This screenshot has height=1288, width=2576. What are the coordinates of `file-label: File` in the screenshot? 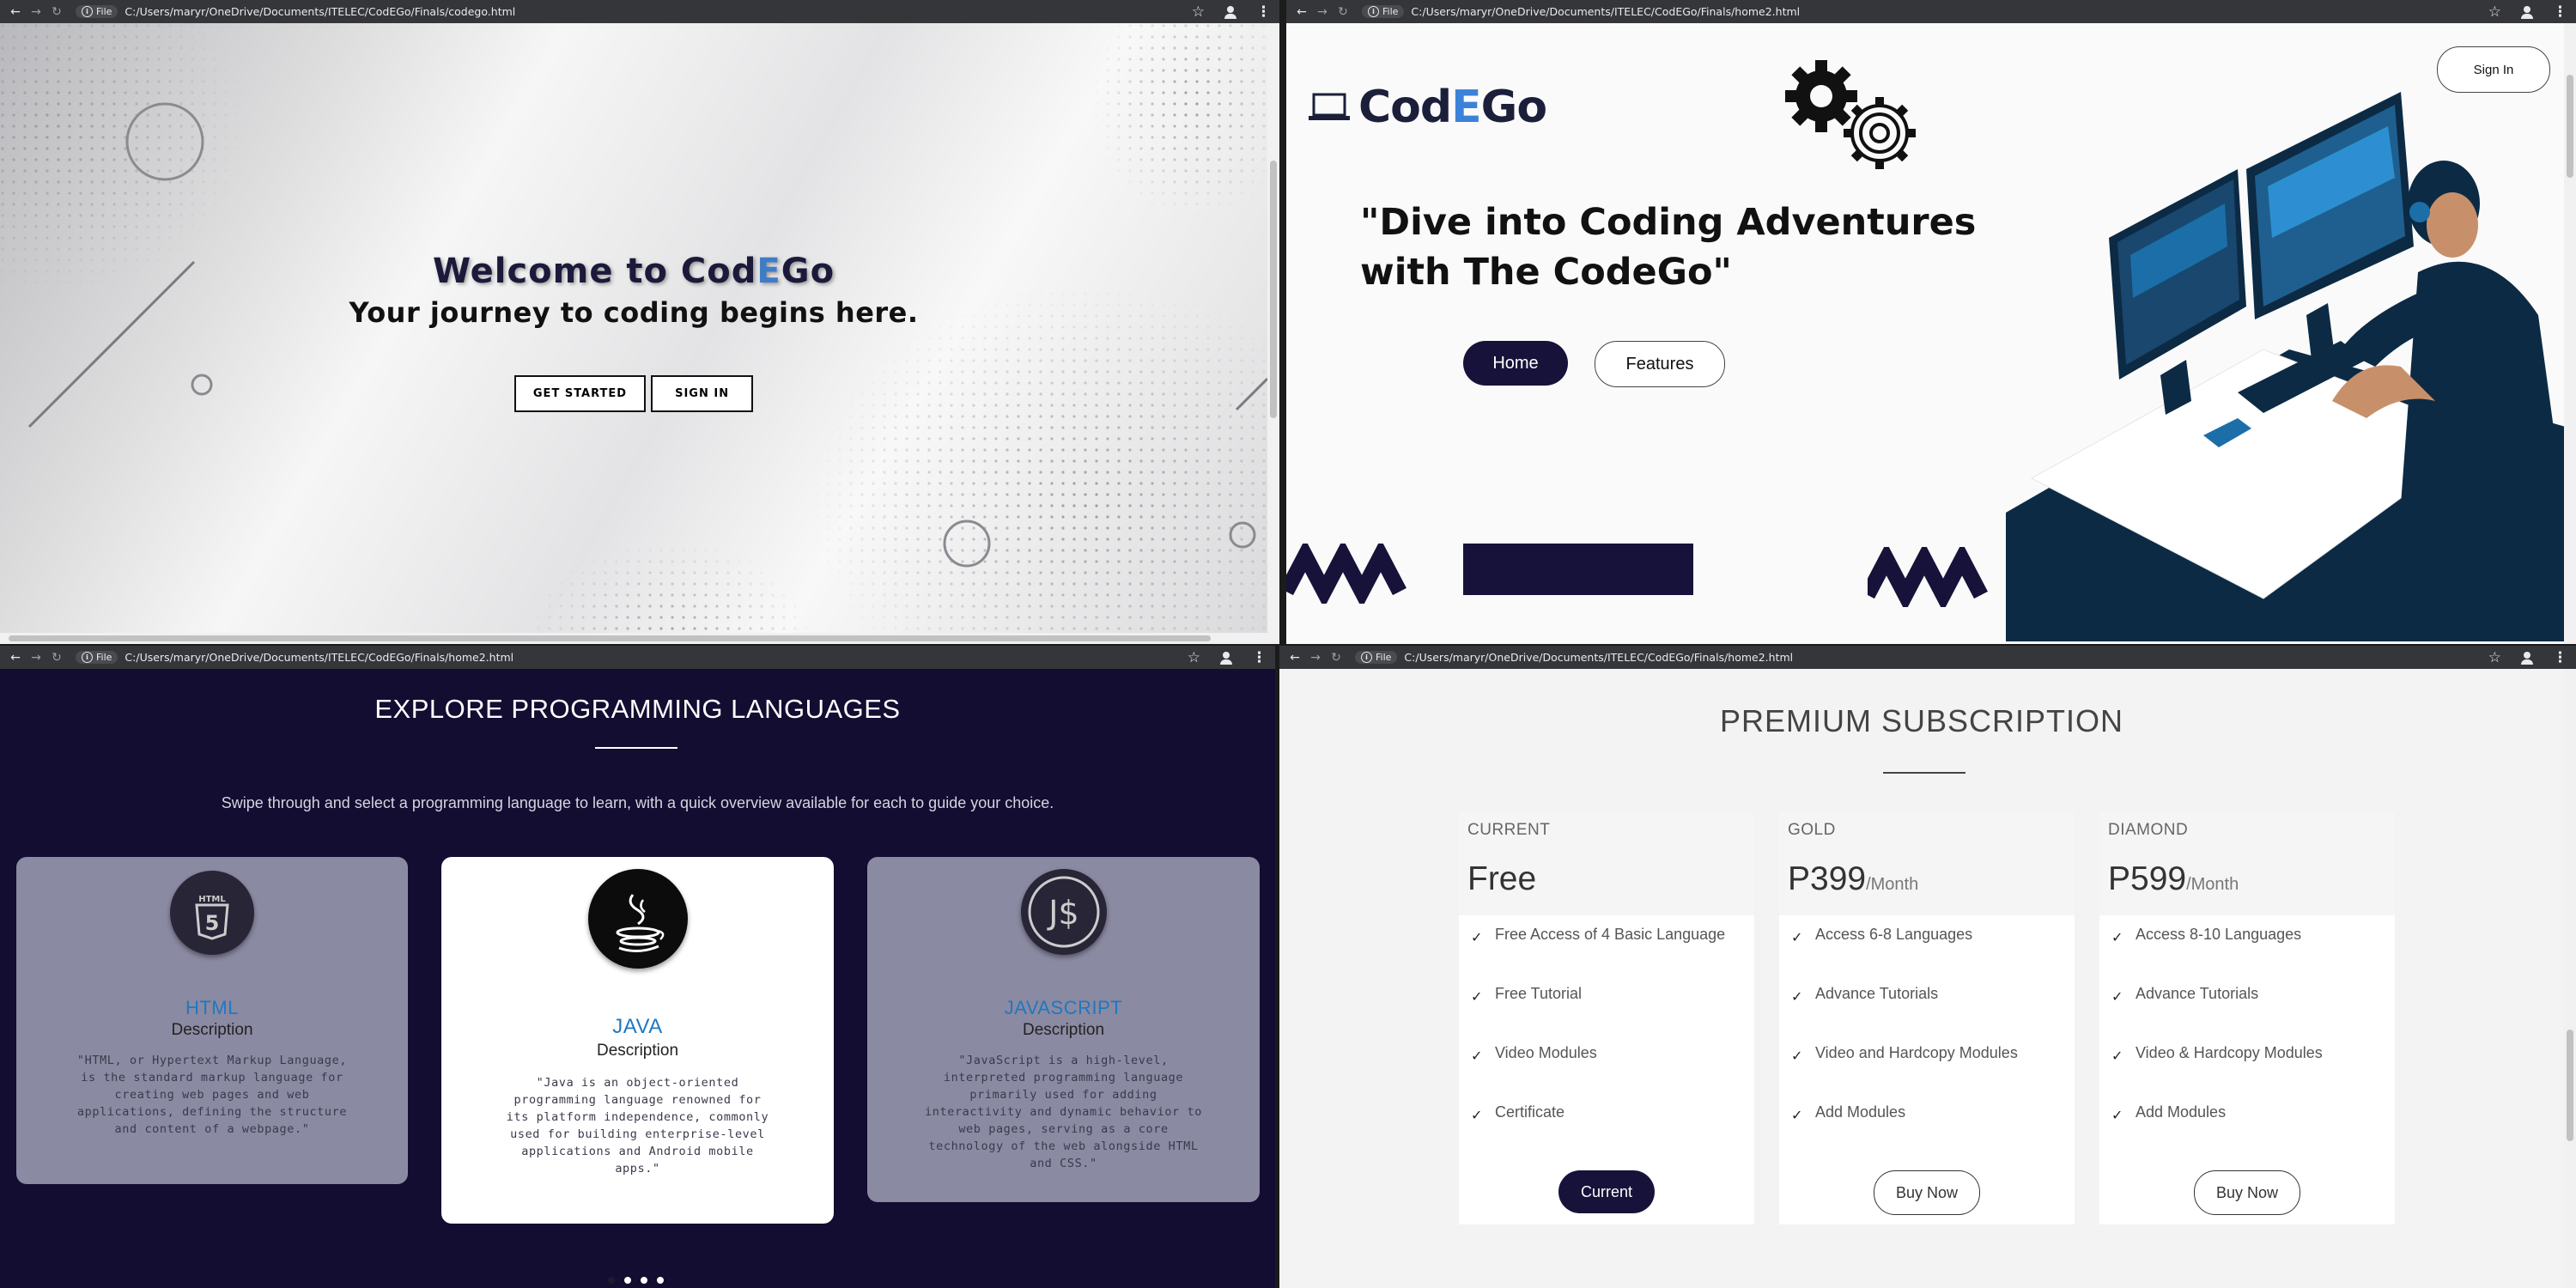 It's located at (104, 658).